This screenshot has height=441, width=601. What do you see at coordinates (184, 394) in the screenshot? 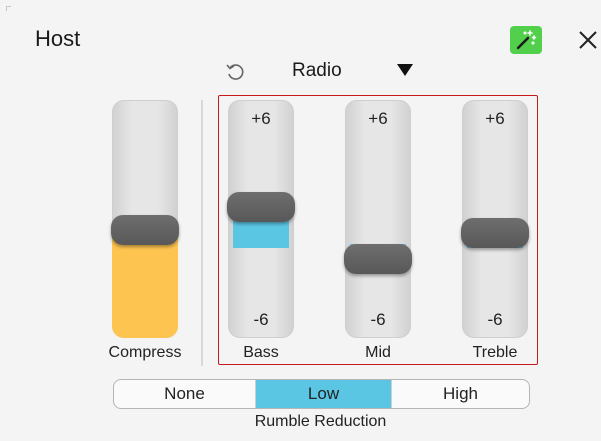
I see `rumble-option-none: None` at bounding box center [184, 394].